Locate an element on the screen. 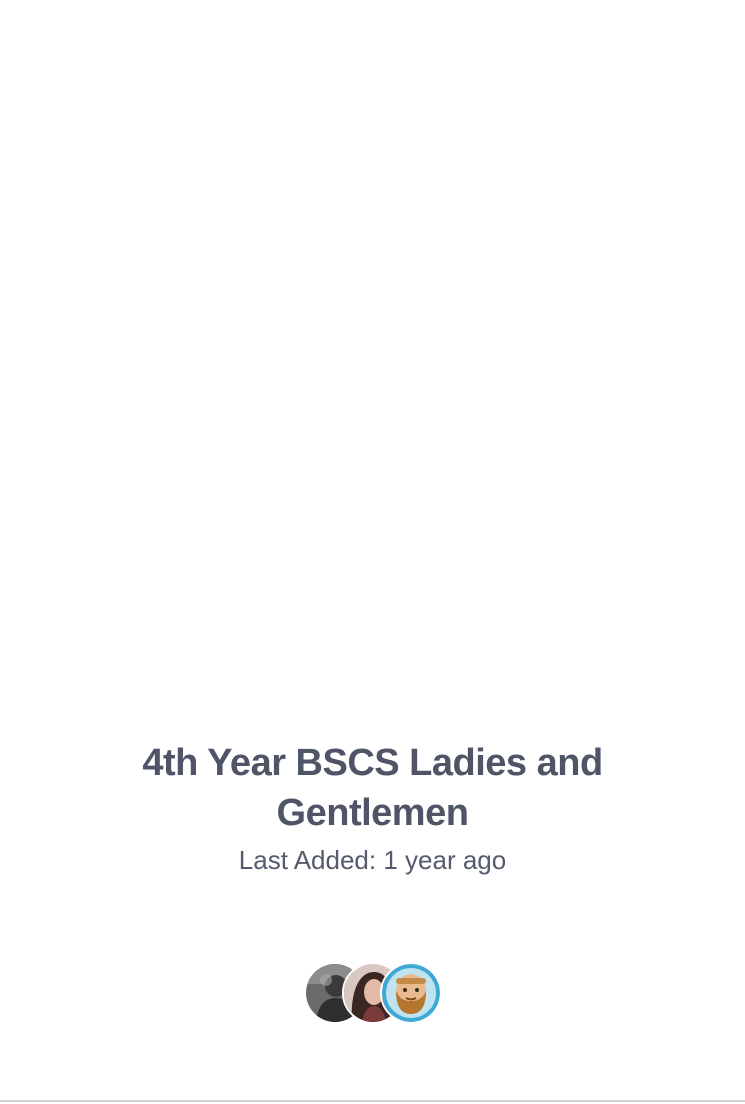 The width and height of the screenshot is (745, 1104). group-title-line-1: 4th Year BSCS Ladies and is located at coordinates (372, 763).